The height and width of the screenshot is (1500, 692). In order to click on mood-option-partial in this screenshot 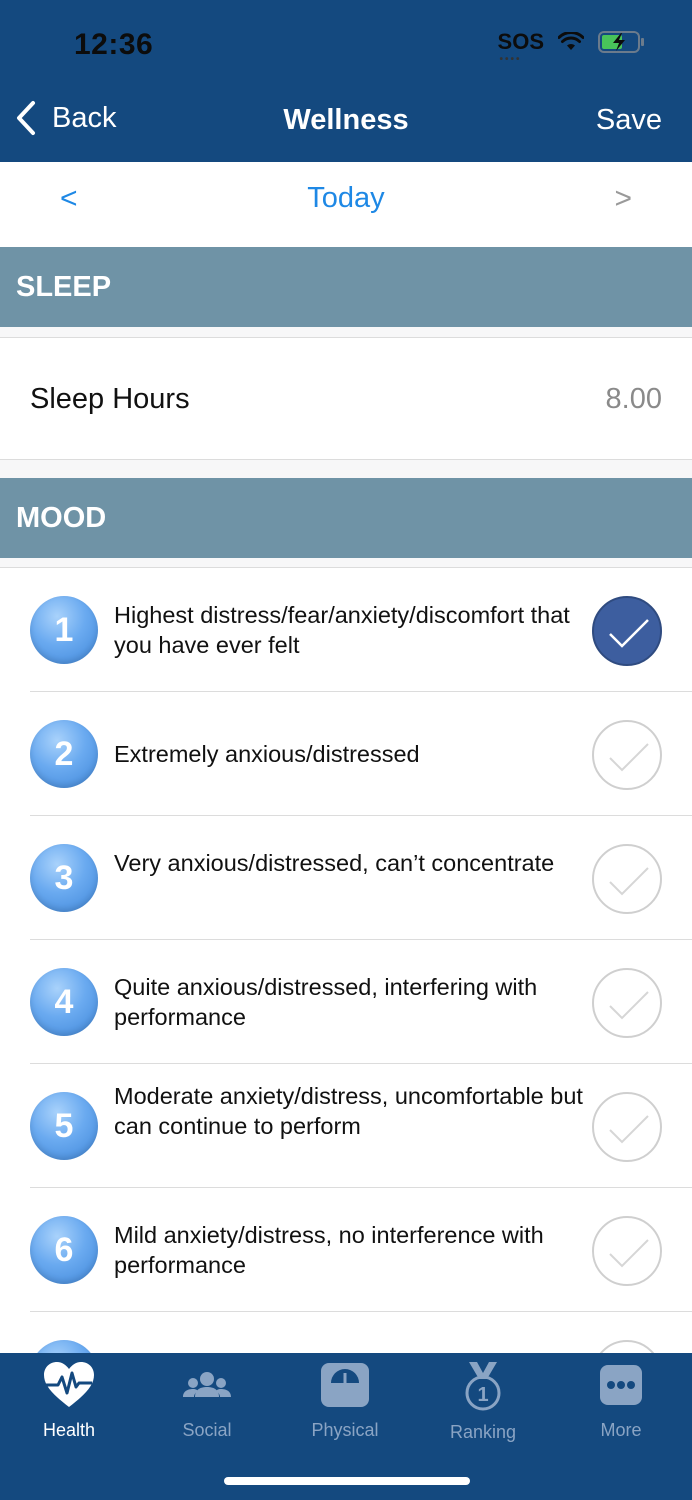, I will do `click(346, 1332)`.